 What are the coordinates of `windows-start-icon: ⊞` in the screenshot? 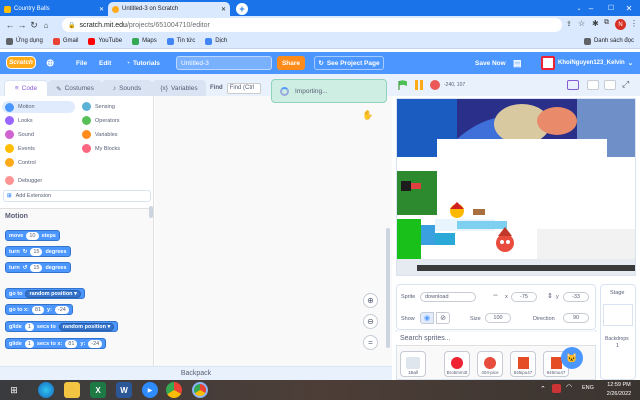 It's located at (14, 390).